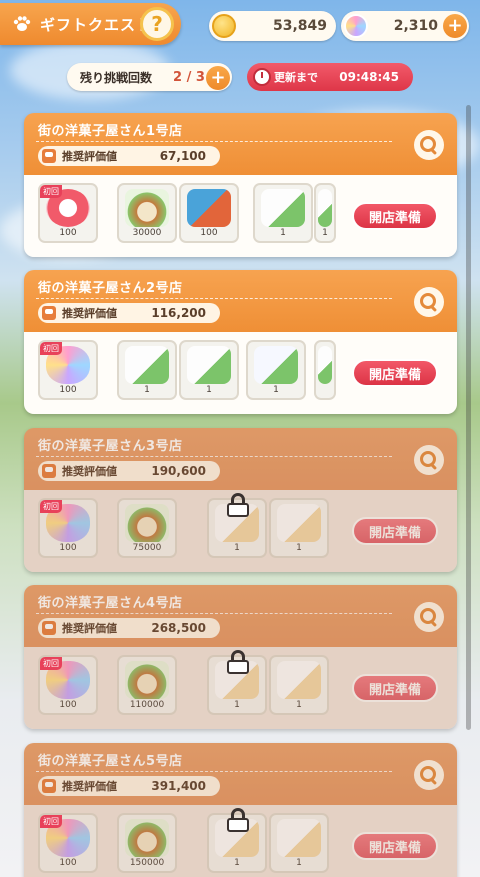 Image resolution: width=480 pixels, height=877 pixels. I want to click on gem-balance: 2,310 +, so click(405, 26).